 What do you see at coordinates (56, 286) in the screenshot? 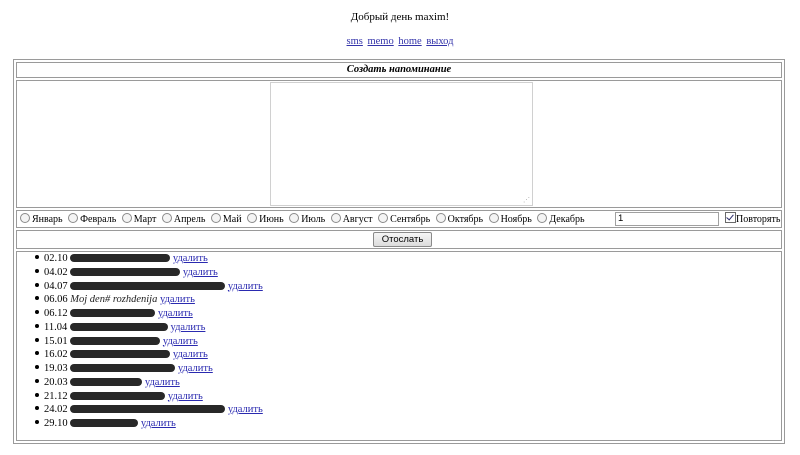
I see `reminder-date: 04.07` at bounding box center [56, 286].